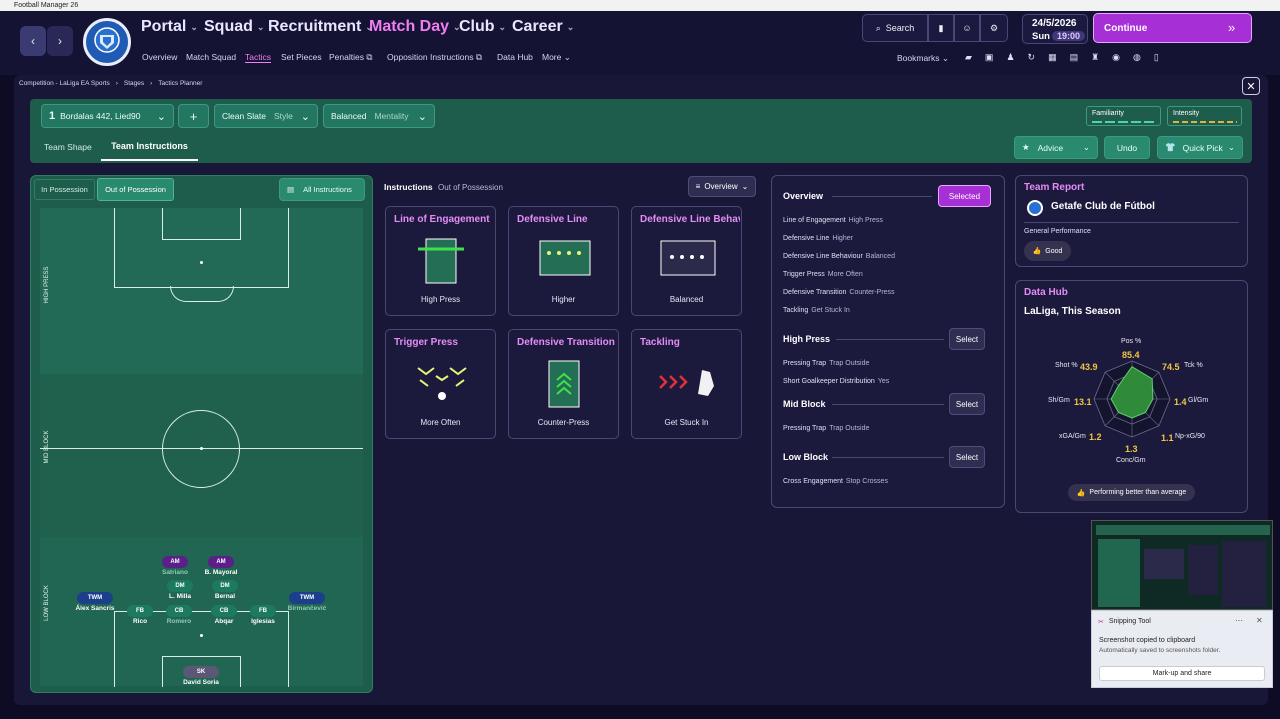  I want to click on undo-button: Undo, so click(1127, 147).